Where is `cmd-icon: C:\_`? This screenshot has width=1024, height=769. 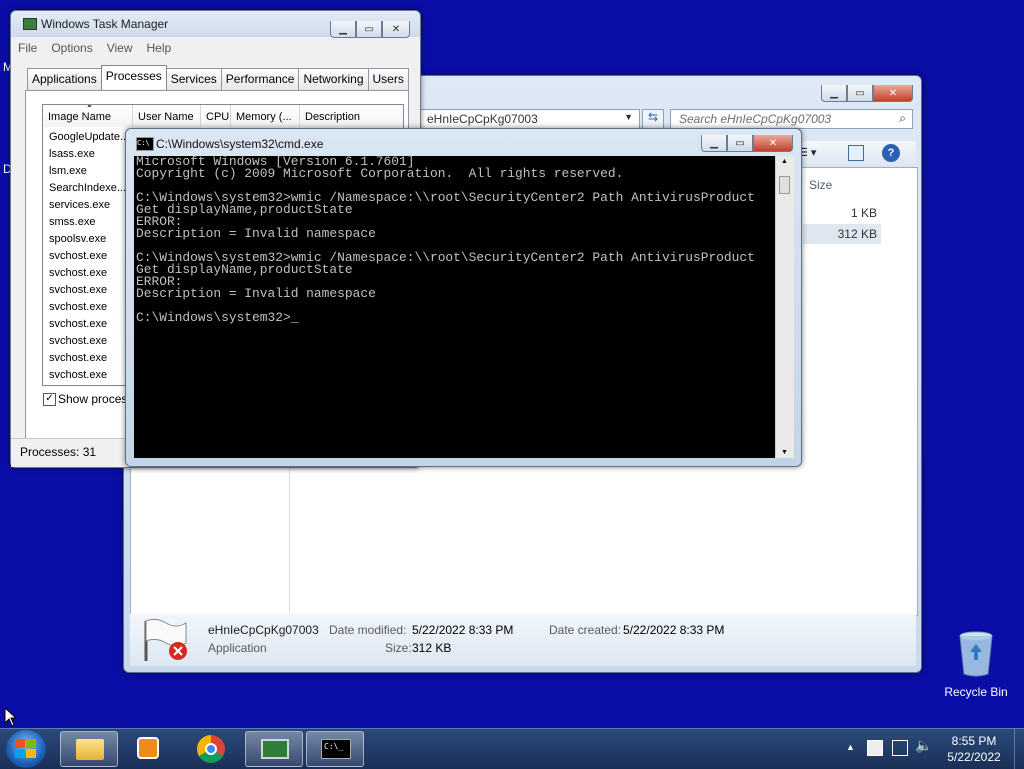
cmd-icon: C:\_ is located at coordinates (336, 749).